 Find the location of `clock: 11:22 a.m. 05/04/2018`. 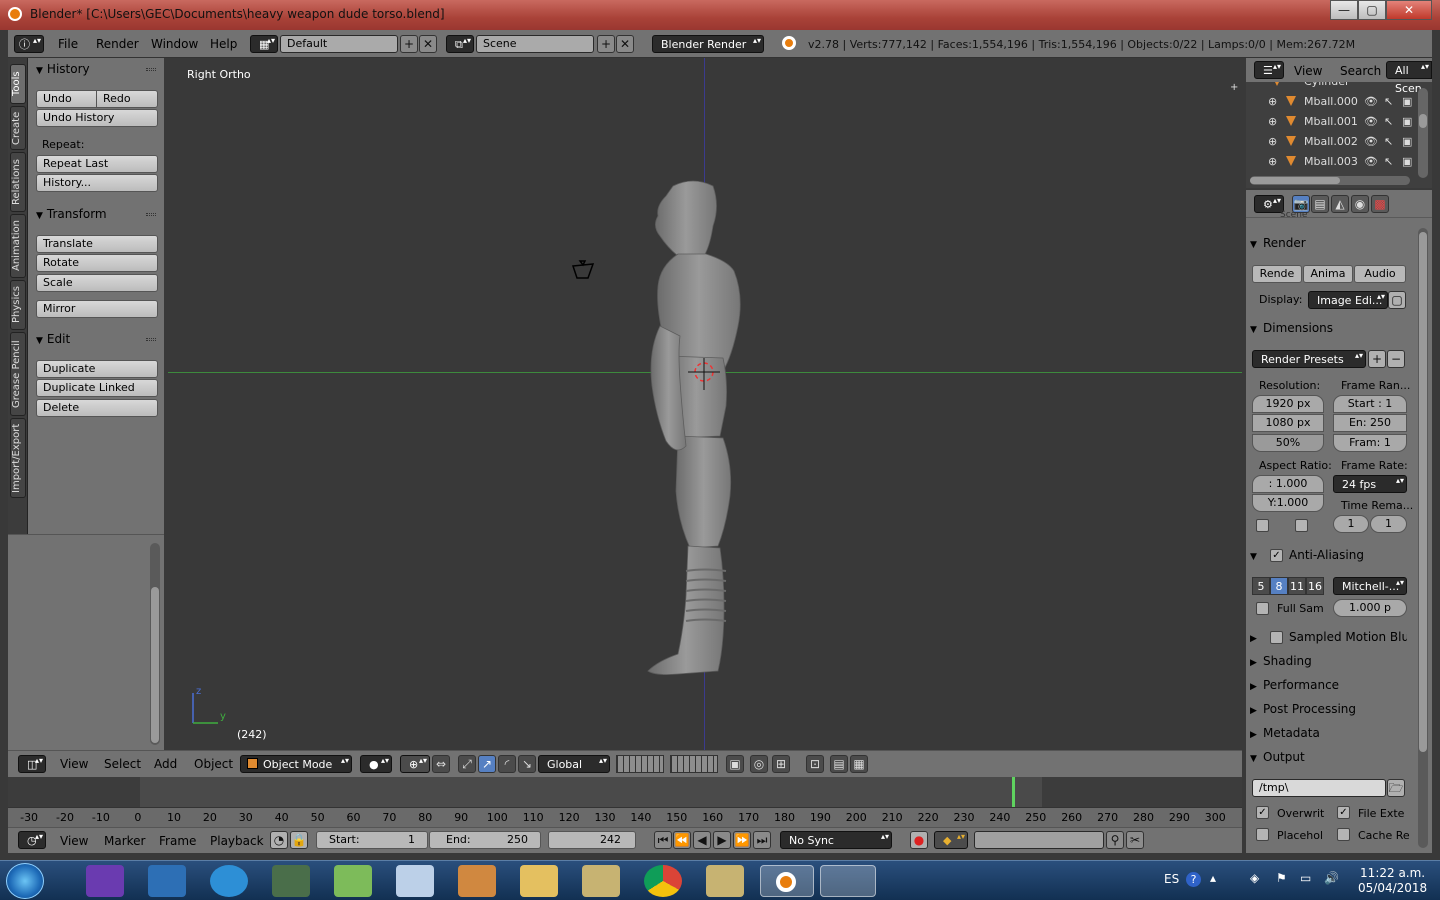

clock: 11:22 a.m. 05/04/2018 is located at coordinates (1392, 881).